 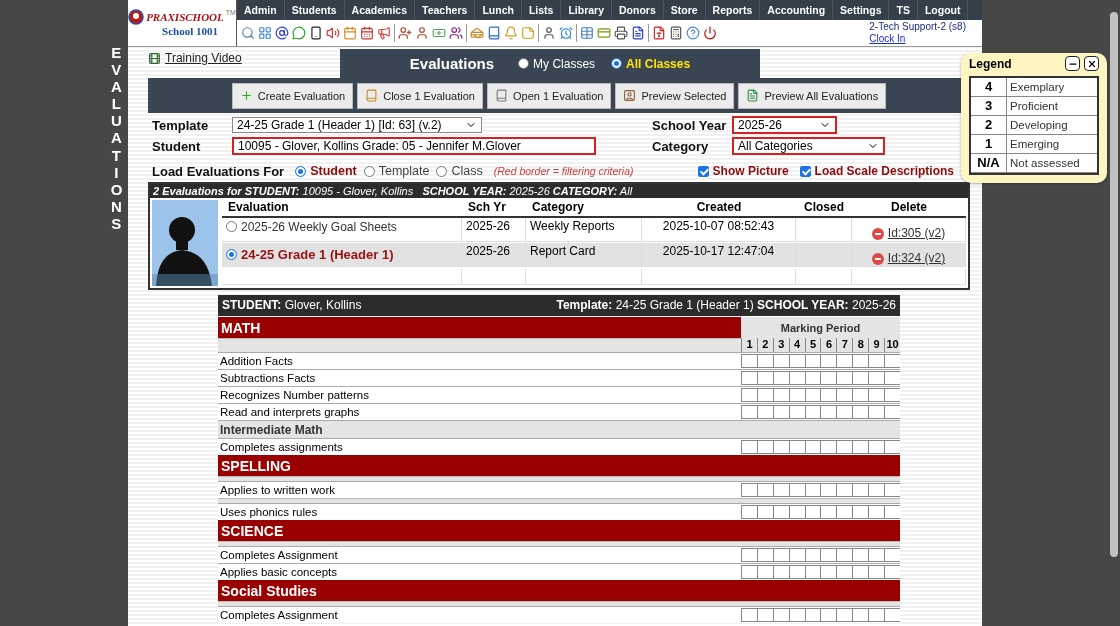 I want to click on option-label: Load Scale Descriptions, so click(x=884, y=171).